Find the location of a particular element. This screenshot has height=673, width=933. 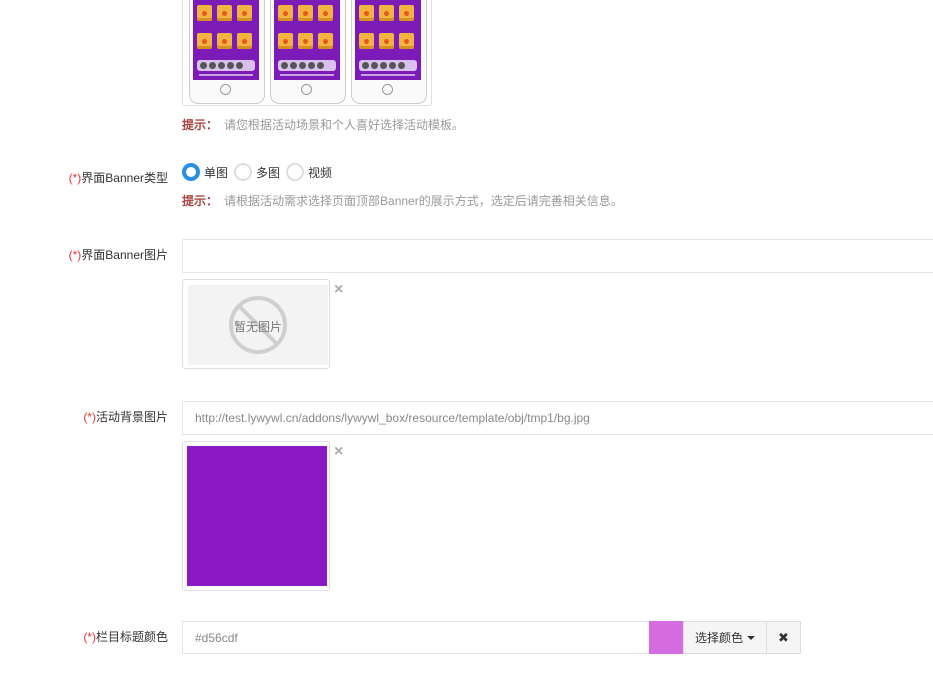

radio-checked-icon is located at coordinates (191, 172).